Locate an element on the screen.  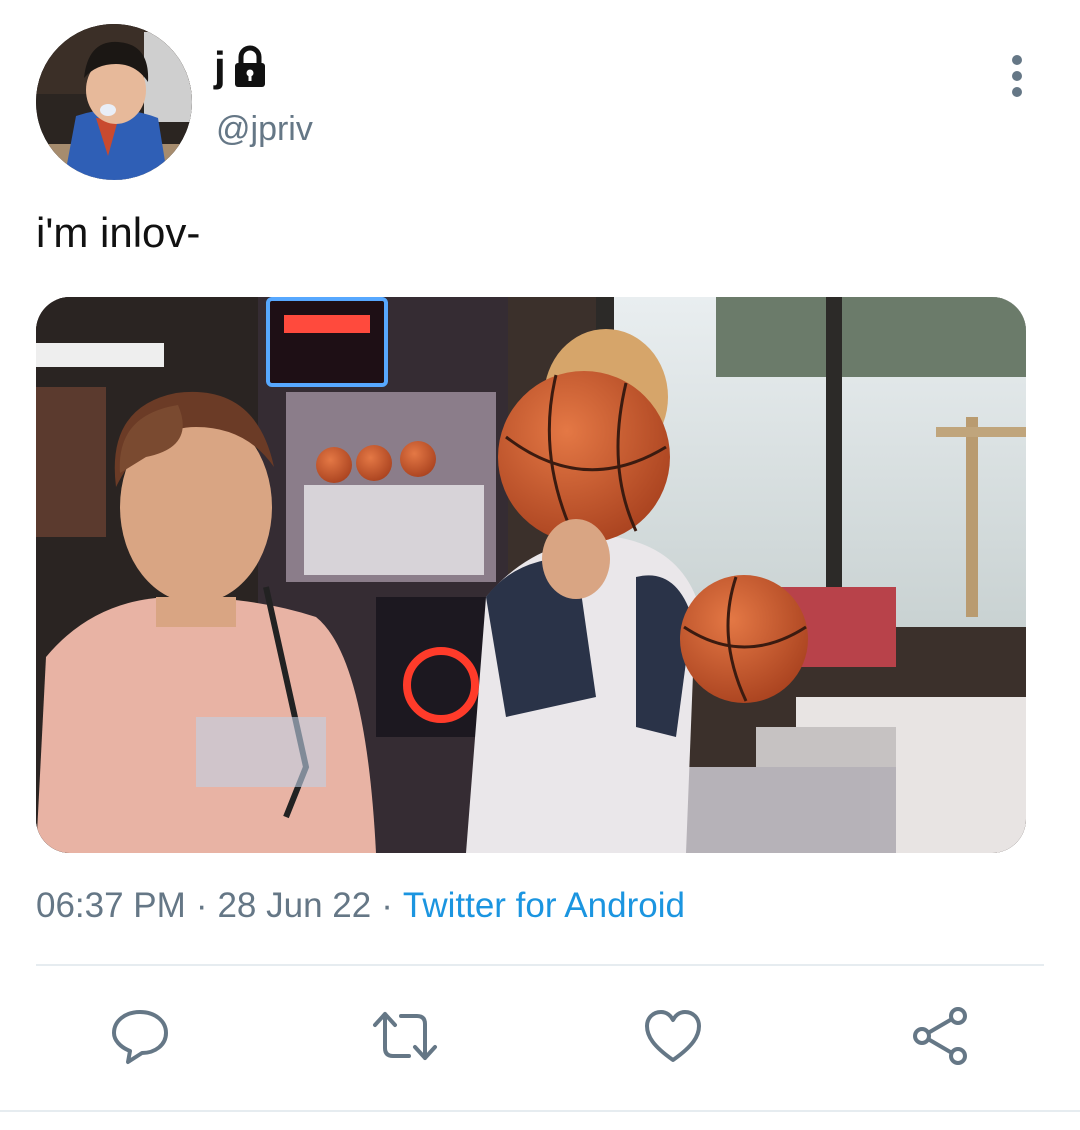
display-name: j is located at coordinates (220, 67).